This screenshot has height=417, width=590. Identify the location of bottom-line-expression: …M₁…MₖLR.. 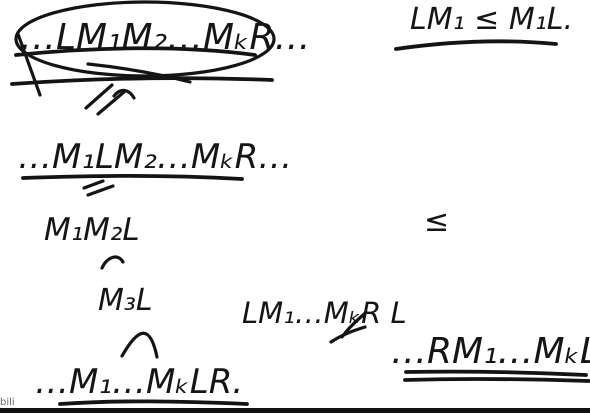
(139, 382).